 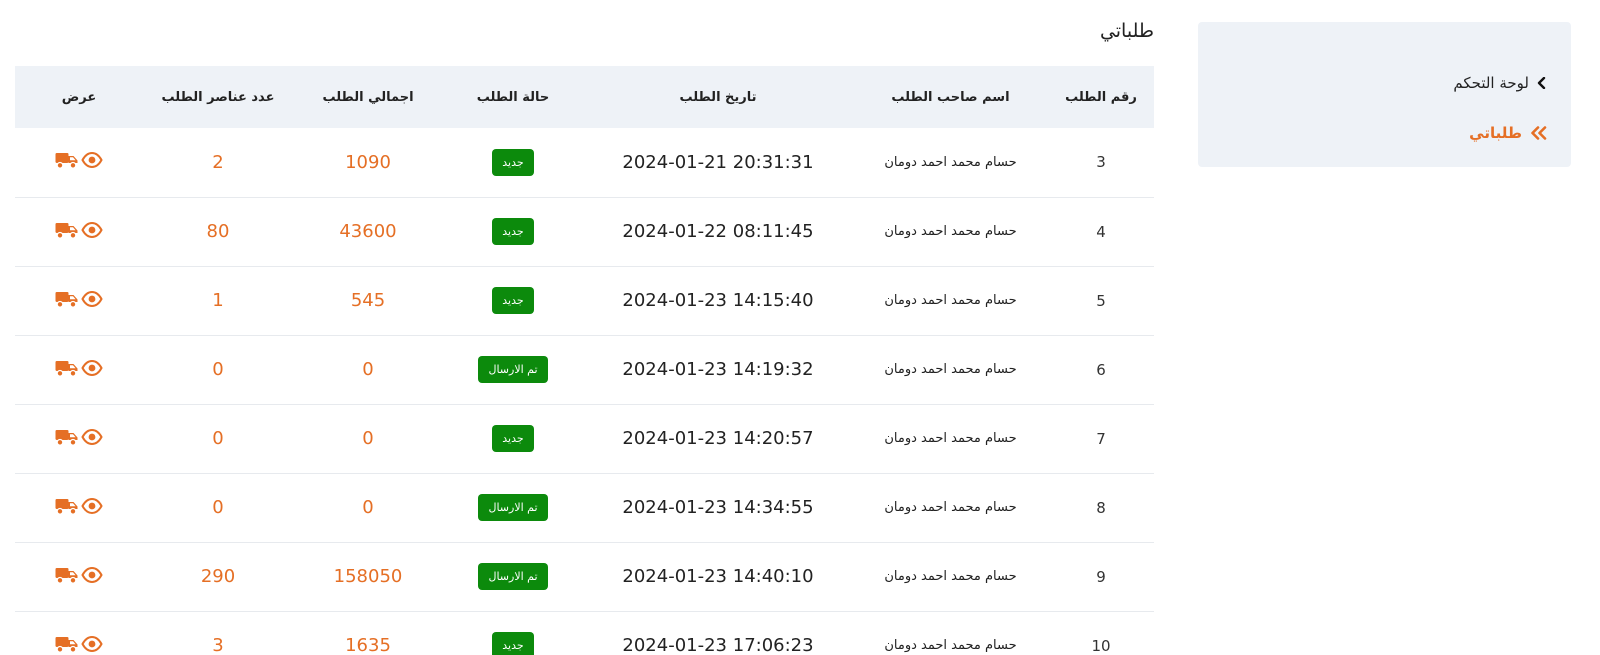 What do you see at coordinates (218, 633) in the screenshot?
I see `order-items-count: 3` at bounding box center [218, 633].